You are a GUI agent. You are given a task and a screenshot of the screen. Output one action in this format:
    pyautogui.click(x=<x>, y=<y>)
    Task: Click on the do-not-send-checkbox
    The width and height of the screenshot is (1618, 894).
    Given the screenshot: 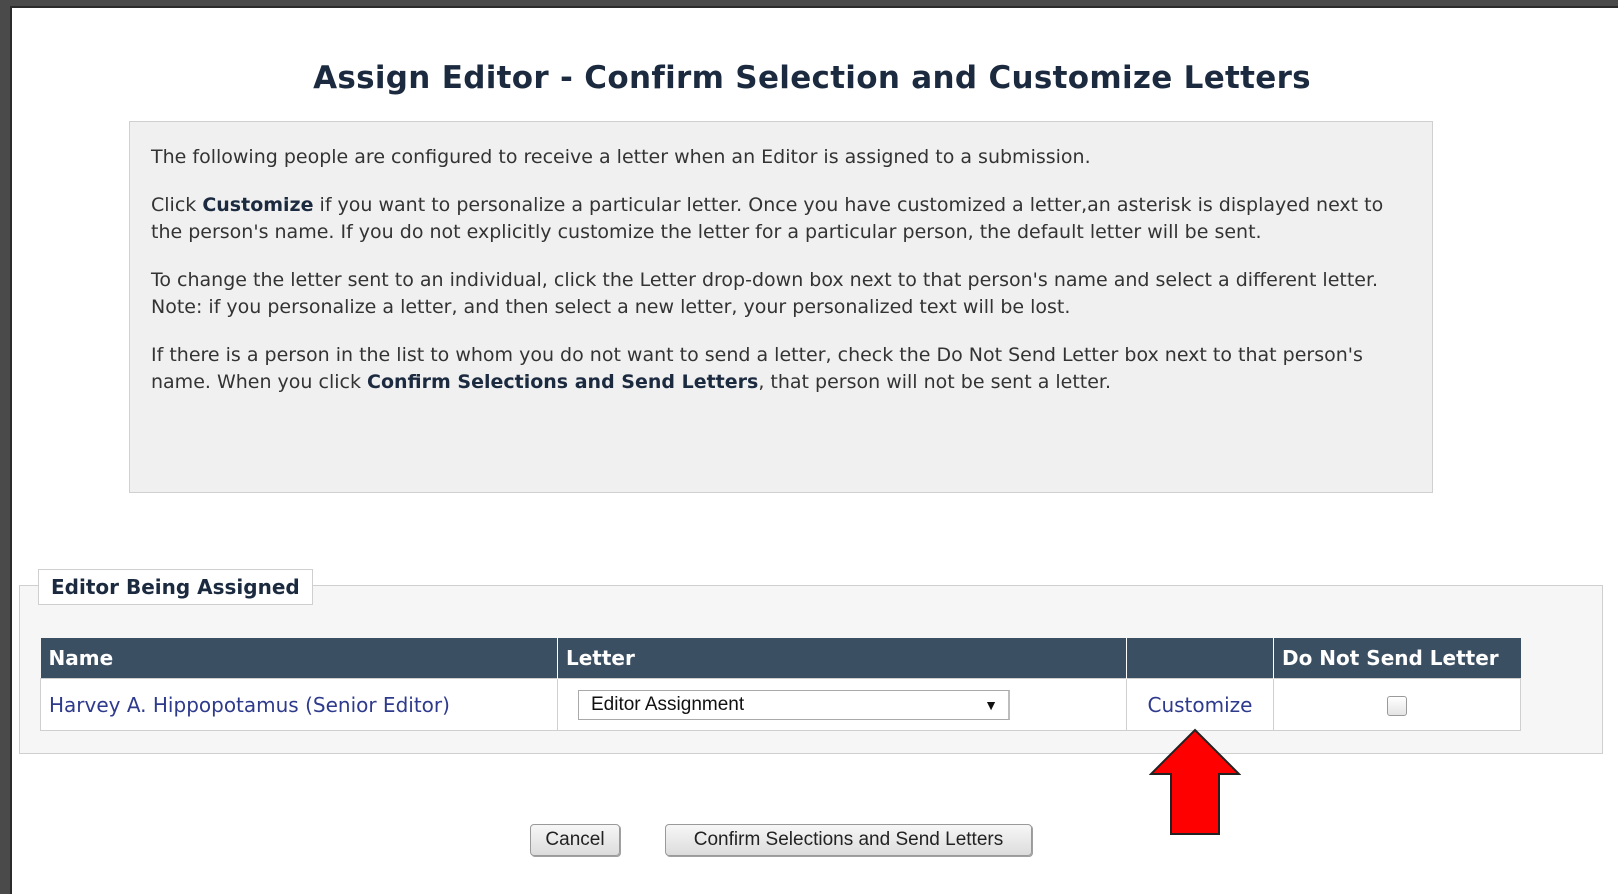 What is the action you would take?
    pyautogui.click(x=1397, y=706)
    